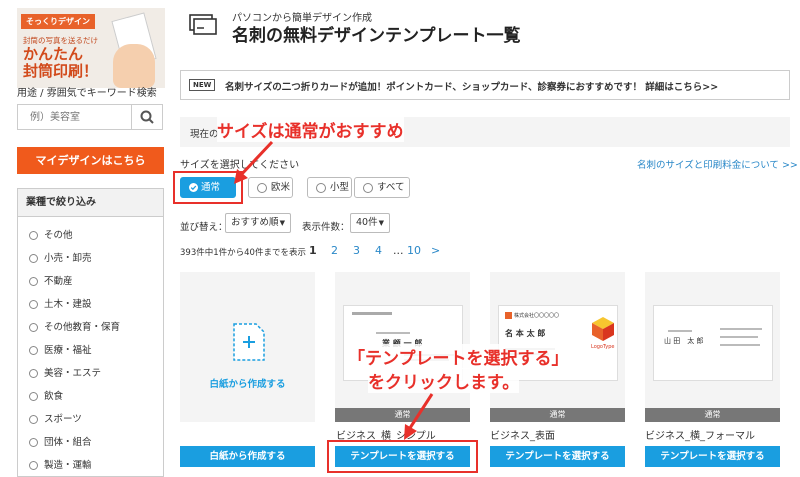 Image resolution: width=800 pixels, height=477 pixels. I want to click on size-option-small: 小型, so click(329, 187).